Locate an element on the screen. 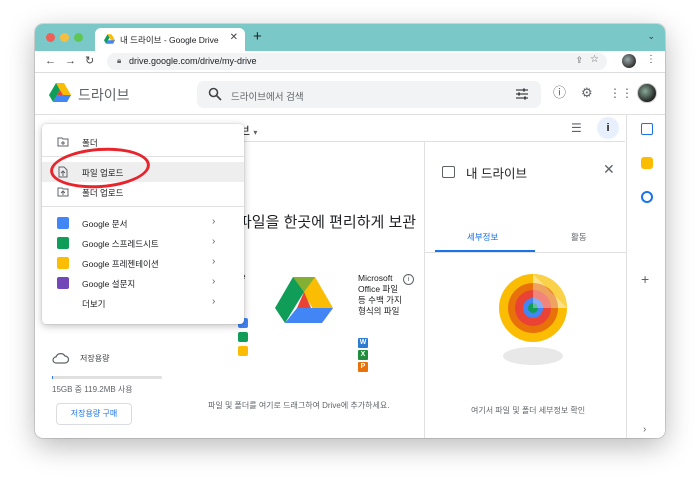  menu-item-google-slides: Google 프레젠테이션 › is located at coordinates (143, 263).